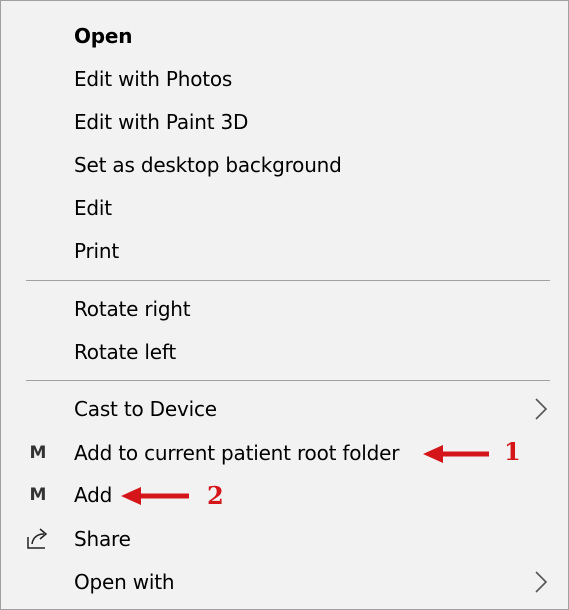 Image resolution: width=569 pixels, height=610 pixels. What do you see at coordinates (132, 309) in the screenshot?
I see `menu-item-label: Rotate right` at bounding box center [132, 309].